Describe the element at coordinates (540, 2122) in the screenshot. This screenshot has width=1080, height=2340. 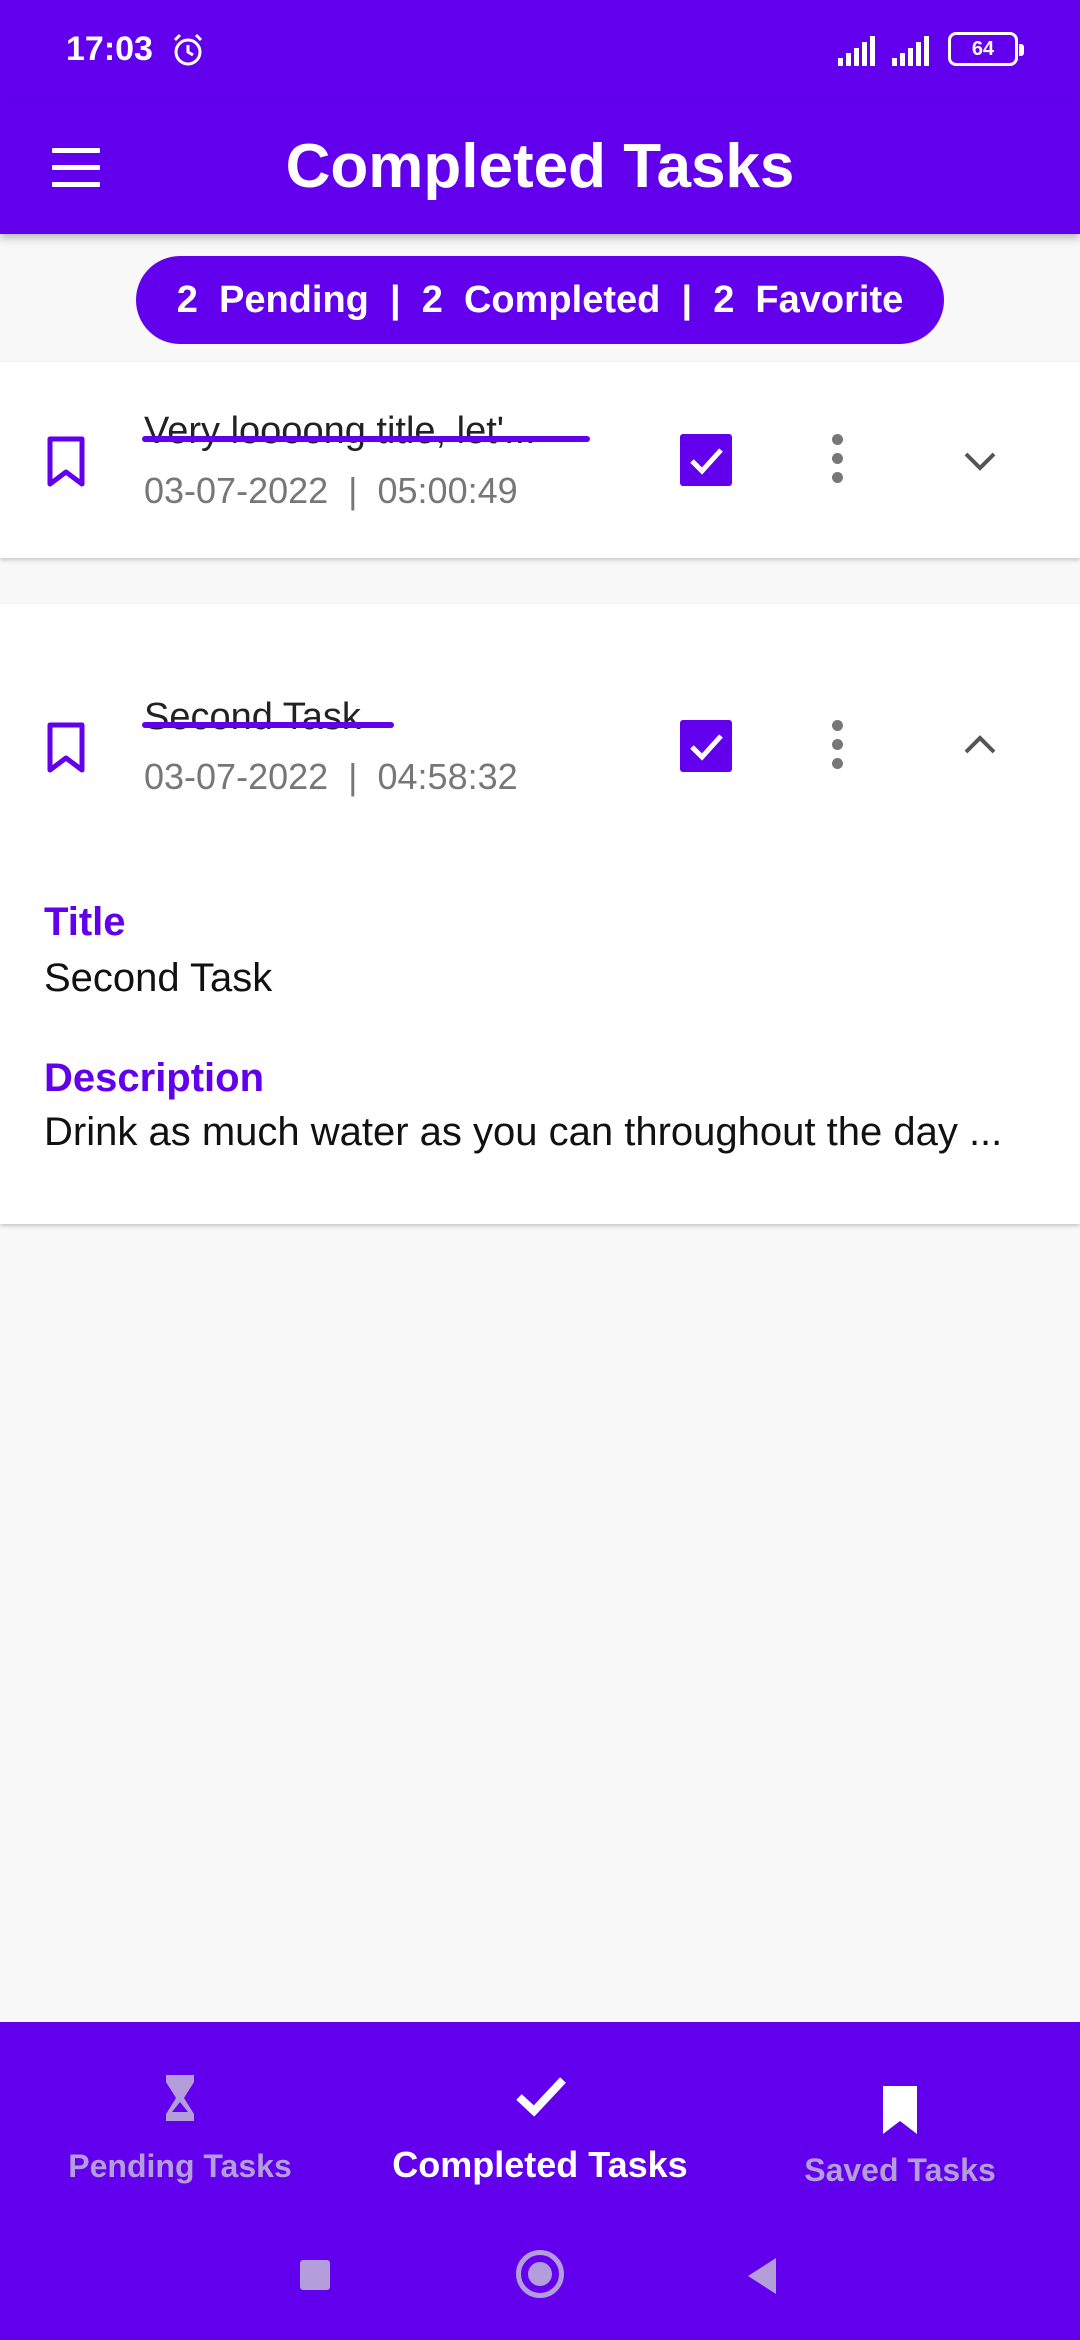
I see `nav-completed-tasks: Completed Tasks` at that location.